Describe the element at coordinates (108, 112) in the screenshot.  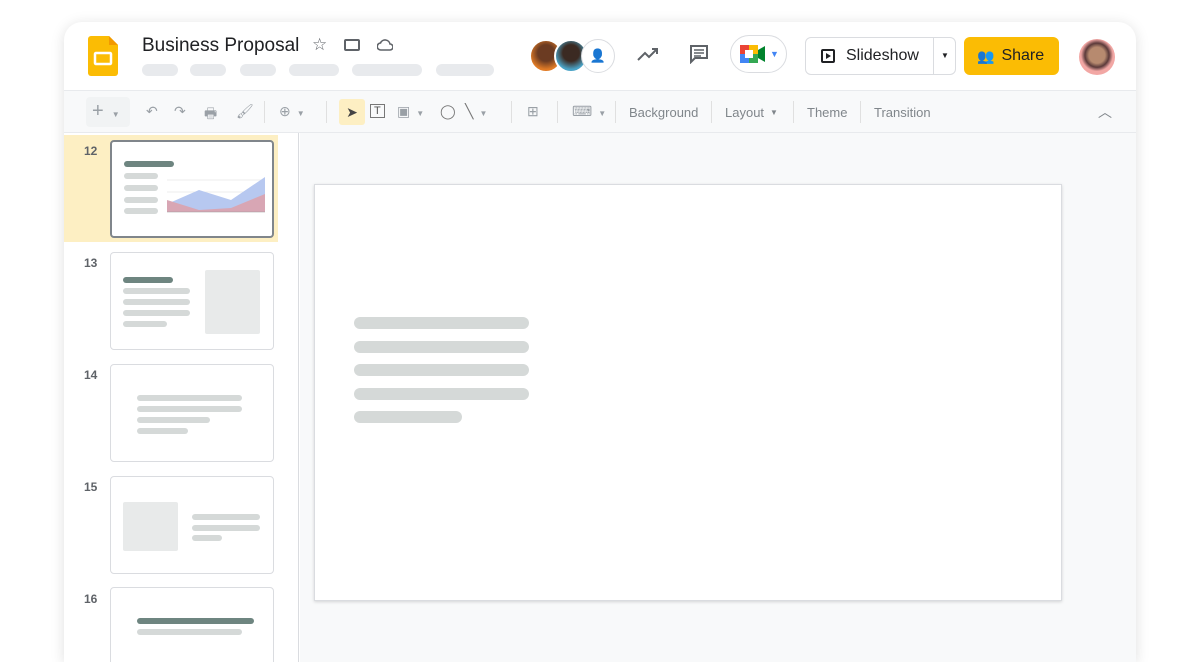
I see `new-slide-button: + ▼` at that location.